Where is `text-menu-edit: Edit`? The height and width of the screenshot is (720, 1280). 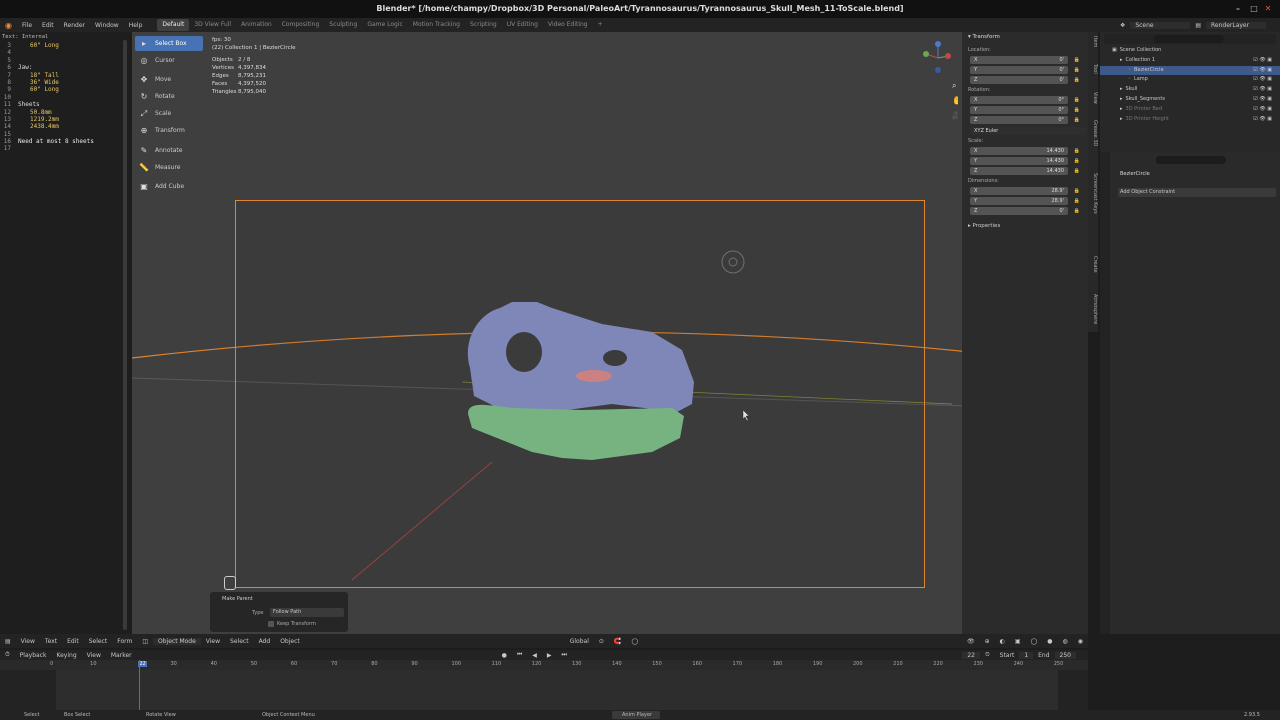 text-menu-edit: Edit is located at coordinates (73, 641).